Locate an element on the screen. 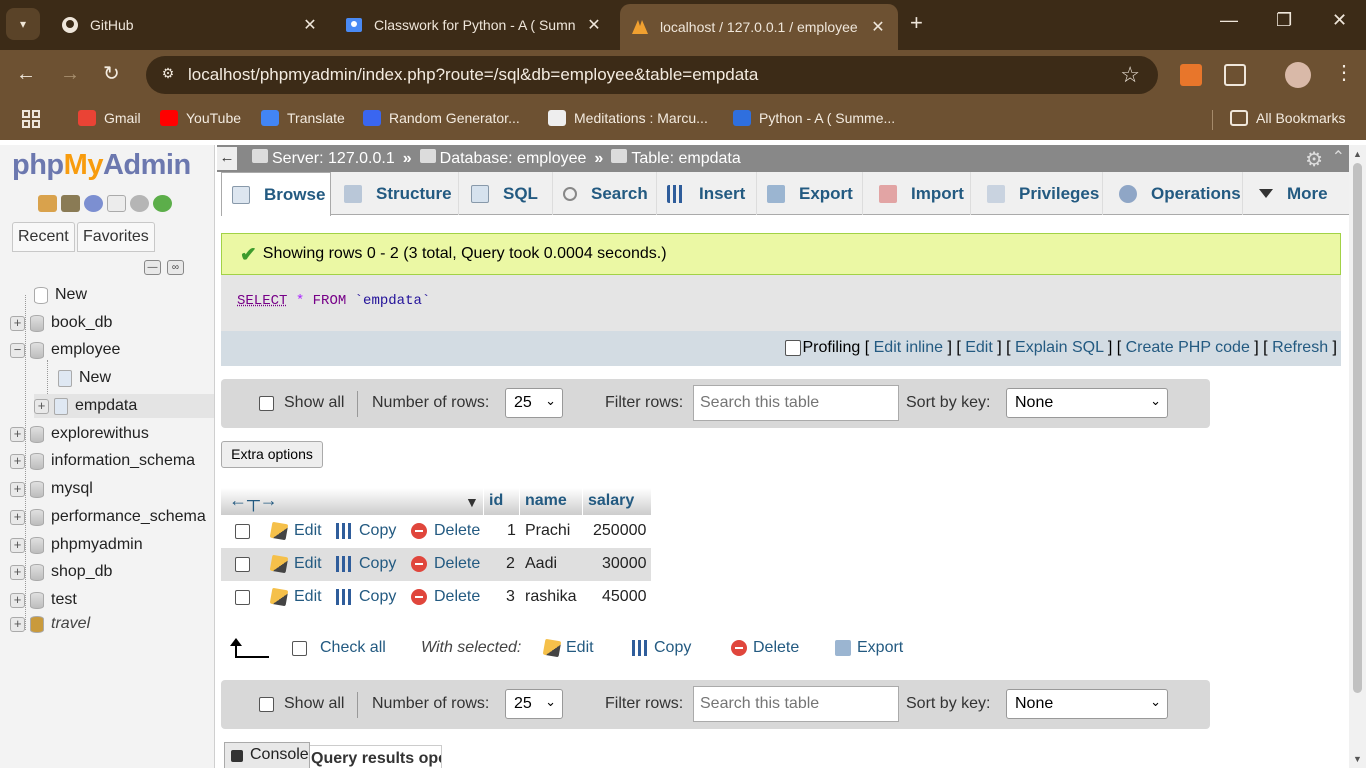 This screenshot has height=768, width=1366. scrollbar-thumb is located at coordinates (1357, 428).